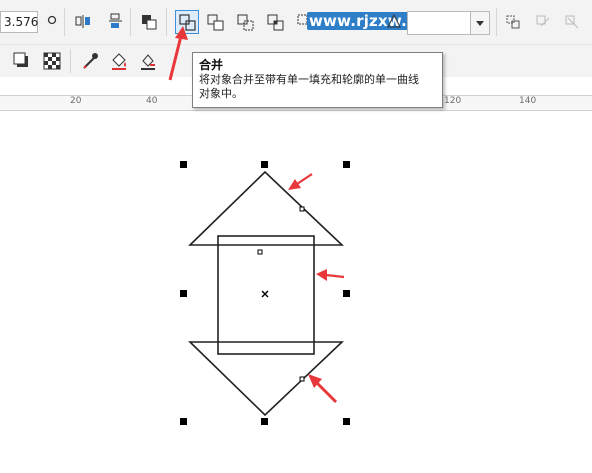 This screenshot has height=473, width=592. What do you see at coordinates (276, 22) in the screenshot?
I see `intersect-icon` at bounding box center [276, 22].